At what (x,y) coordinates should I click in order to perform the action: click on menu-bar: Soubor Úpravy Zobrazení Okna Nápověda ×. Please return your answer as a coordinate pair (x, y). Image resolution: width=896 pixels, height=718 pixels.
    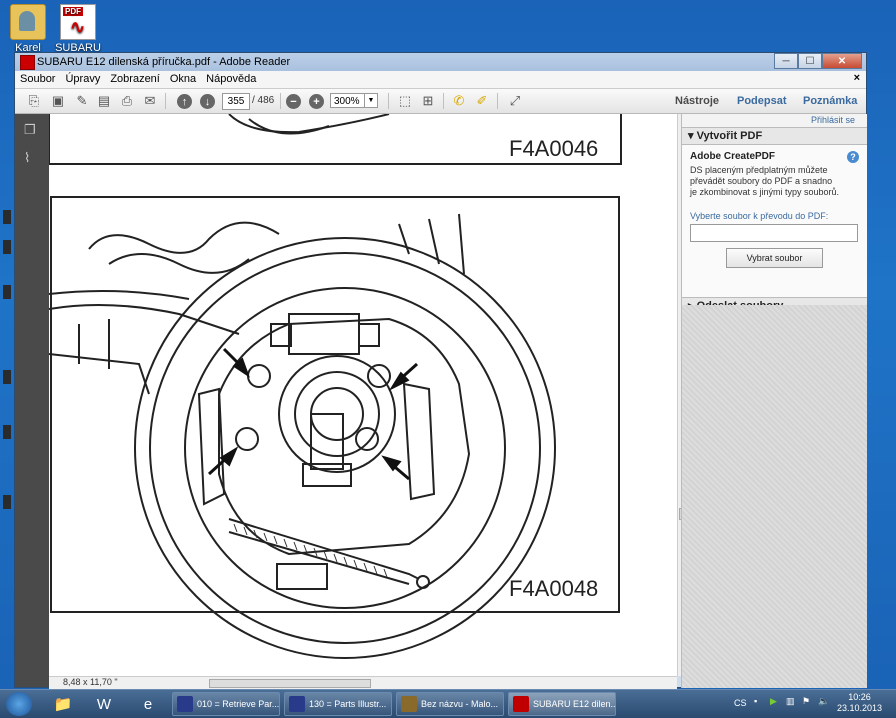
    Looking at the image, I should click on (440, 80).